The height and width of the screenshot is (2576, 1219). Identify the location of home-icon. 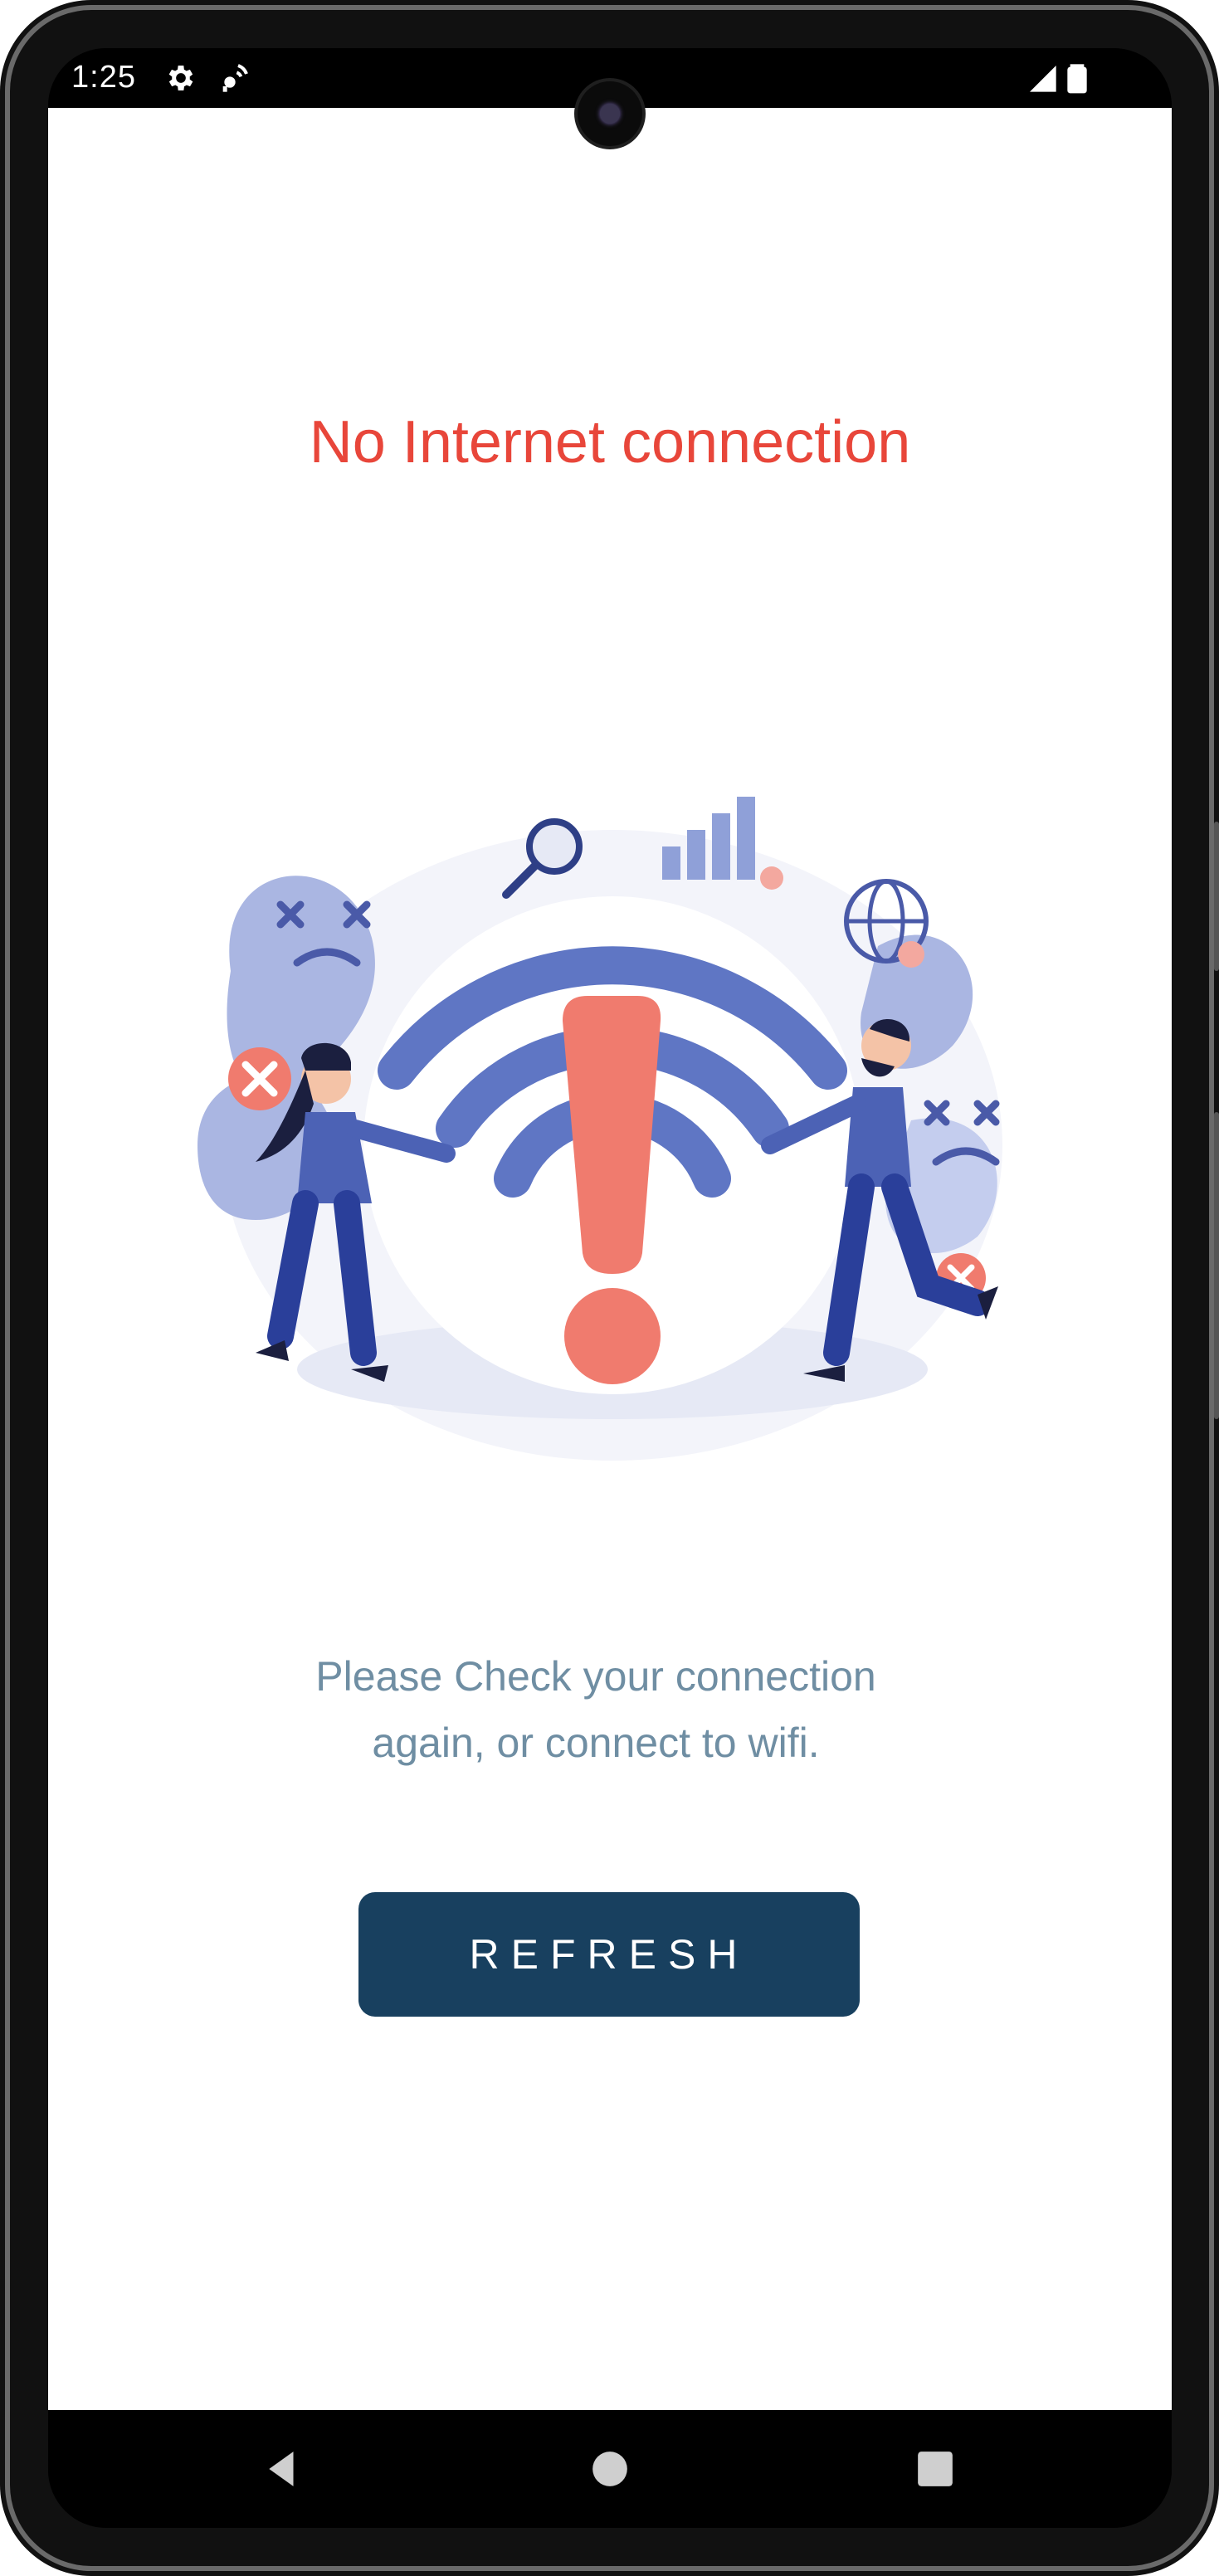
(610, 2469).